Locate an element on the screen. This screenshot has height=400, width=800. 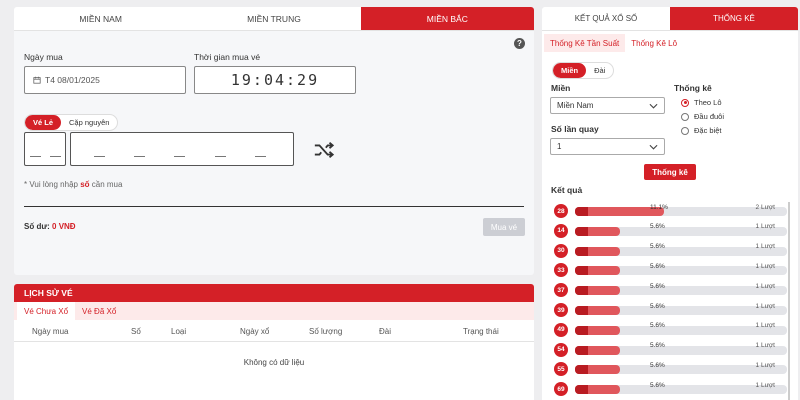
result-row: 30 5.6% 1 Lượt is located at coordinates (670, 251).